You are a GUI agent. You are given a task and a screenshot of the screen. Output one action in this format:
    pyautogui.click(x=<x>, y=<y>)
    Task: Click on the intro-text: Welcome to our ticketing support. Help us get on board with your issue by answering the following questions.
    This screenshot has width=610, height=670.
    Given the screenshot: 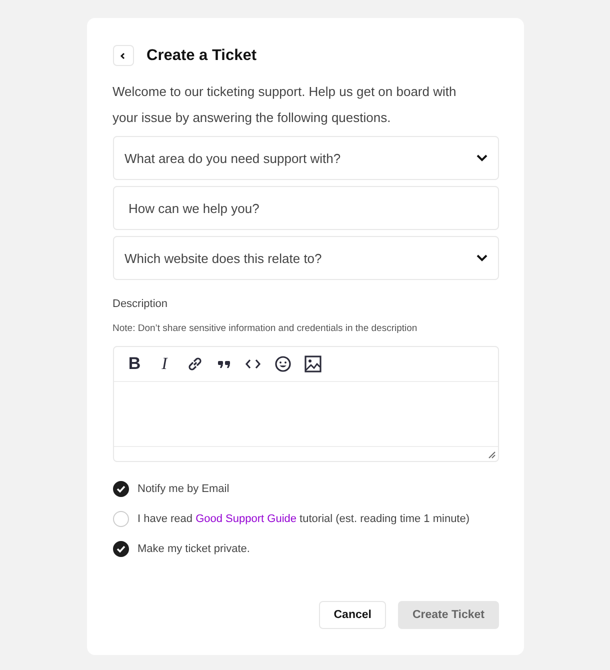 What is the action you would take?
    pyautogui.click(x=285, y=105)
    